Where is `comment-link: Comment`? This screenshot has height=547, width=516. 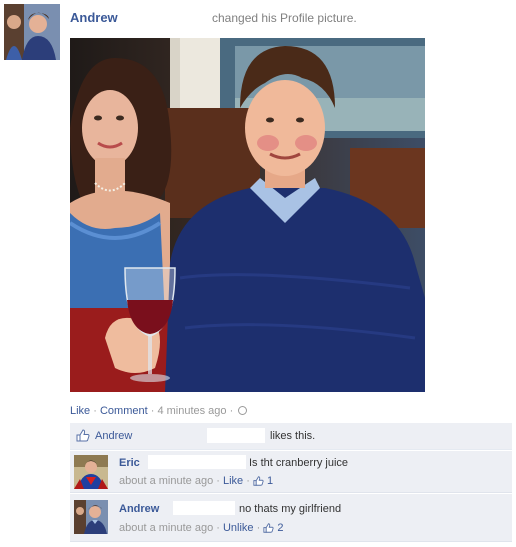
comment-link: Comment is located at coordinates (124, 411).